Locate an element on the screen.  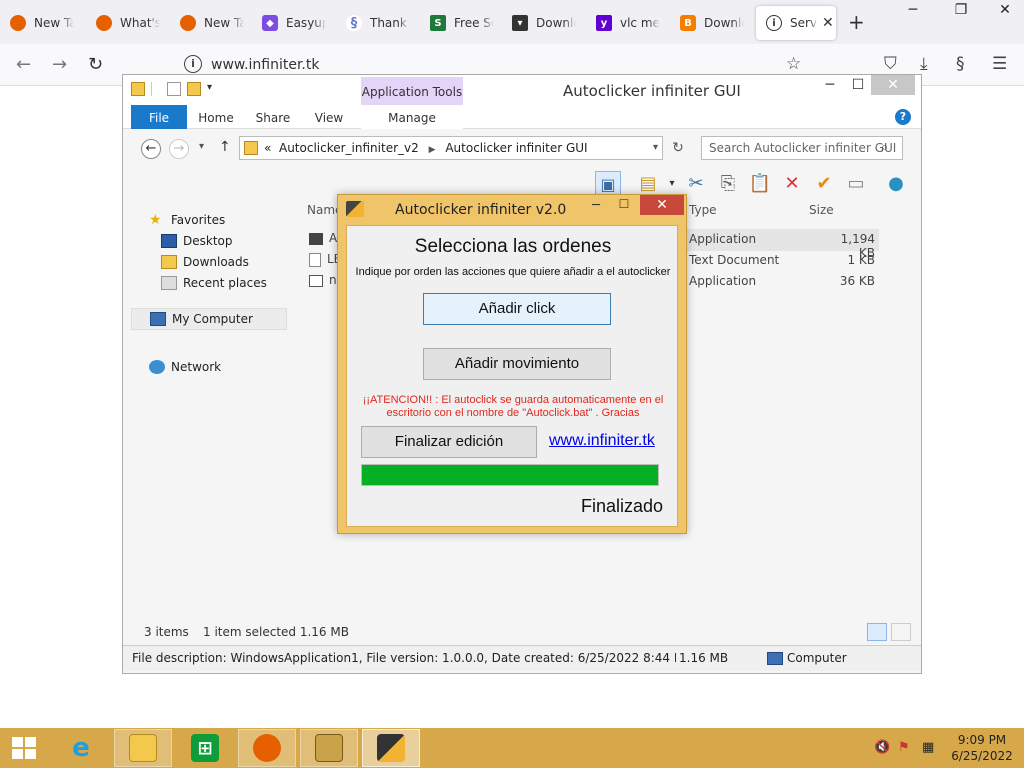
extensions-icon: § is located at coordinates (960, 64).